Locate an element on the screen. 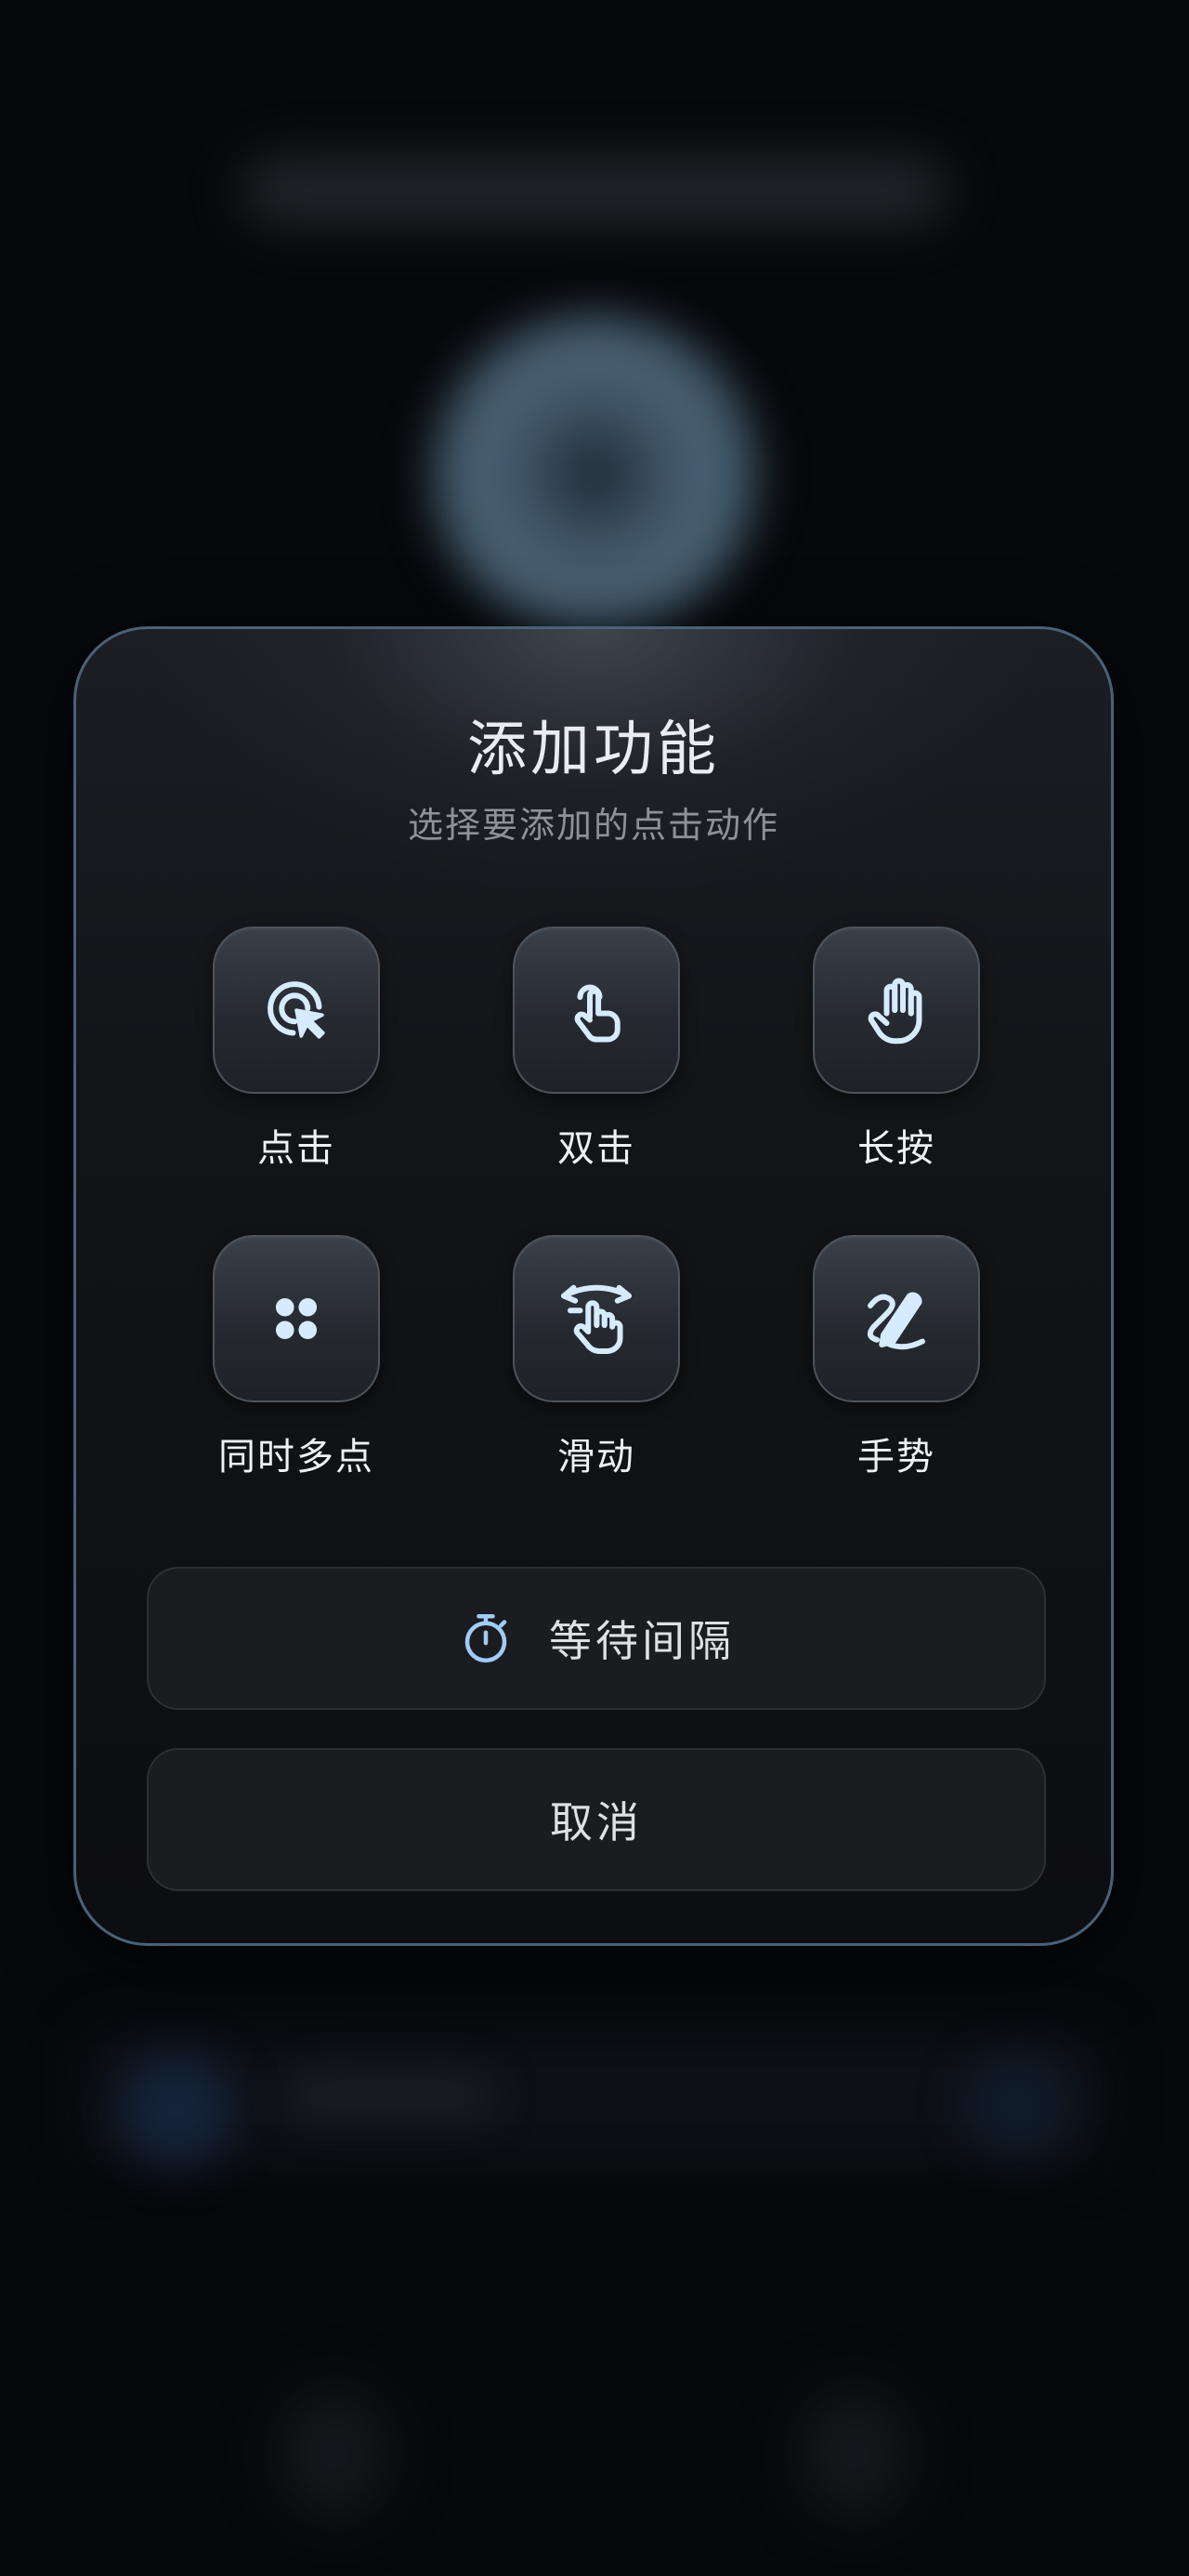  blurred-row-icon is located at coordinates (176, 2109).